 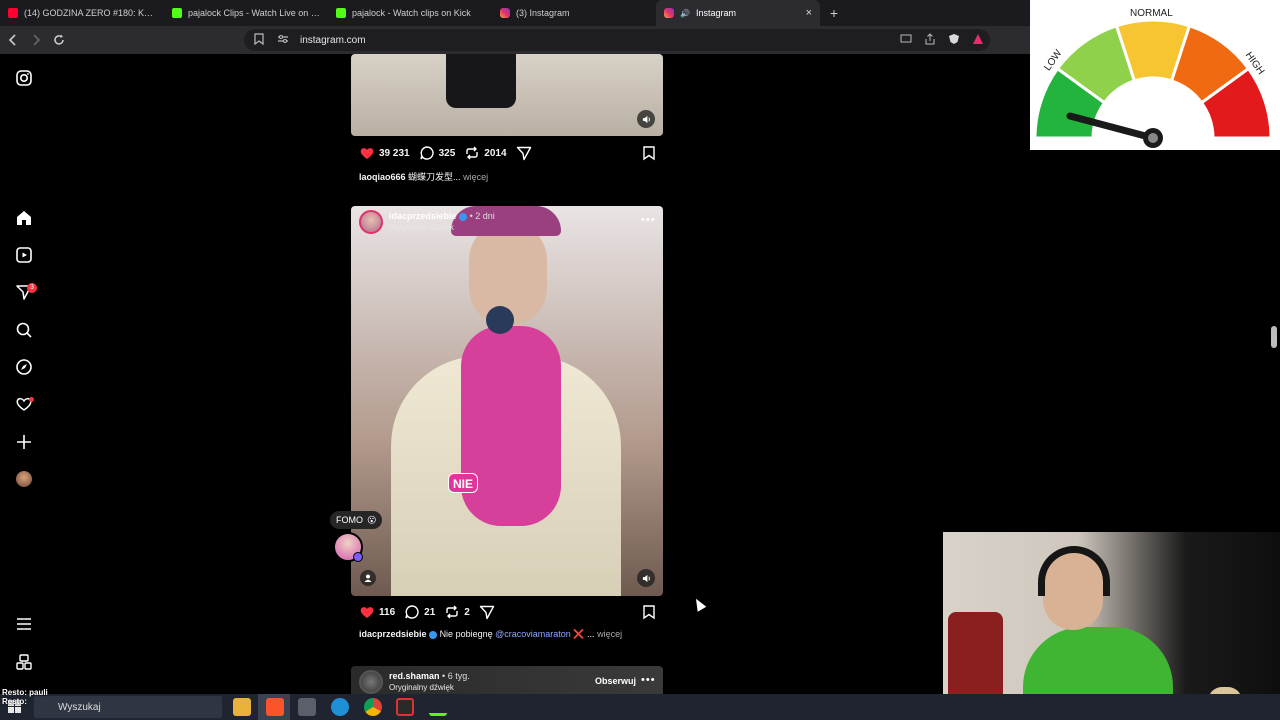 What do you see at coordinates (467, 612) in the screenshot?
I see `repost-count: 2` at bounding box center [467, 612].